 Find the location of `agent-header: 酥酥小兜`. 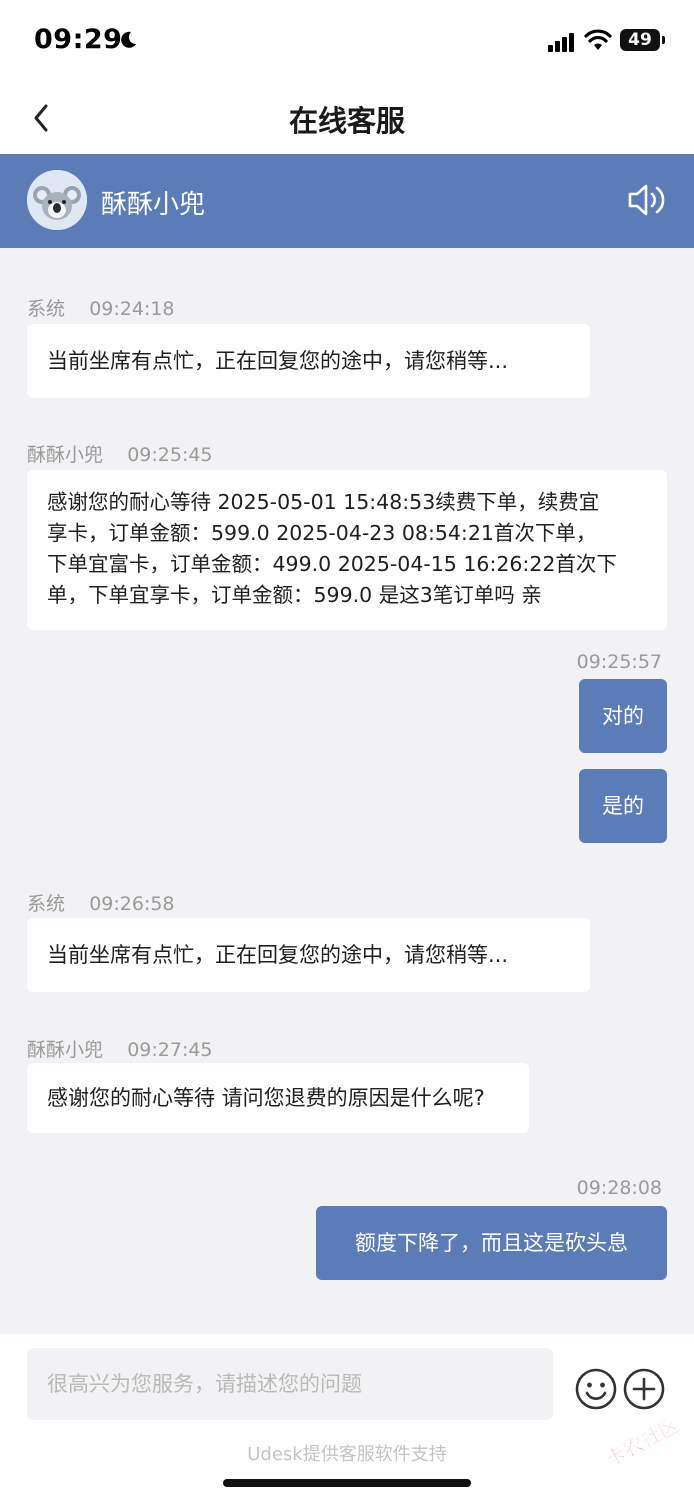

agent-header: 酥酥小兜 is located at coordinates (347, 201).